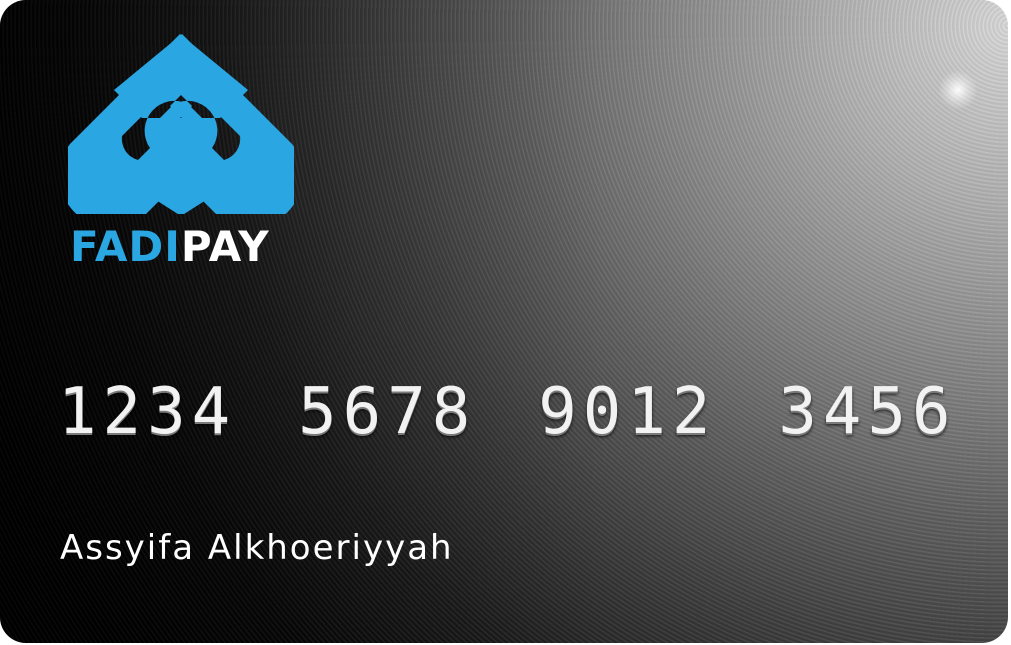 This screenshot has width=1011, height=645. Describe the element at coordinates (225, 246) in the screenshot. I see `brand-part-pay: PAY` at that location.